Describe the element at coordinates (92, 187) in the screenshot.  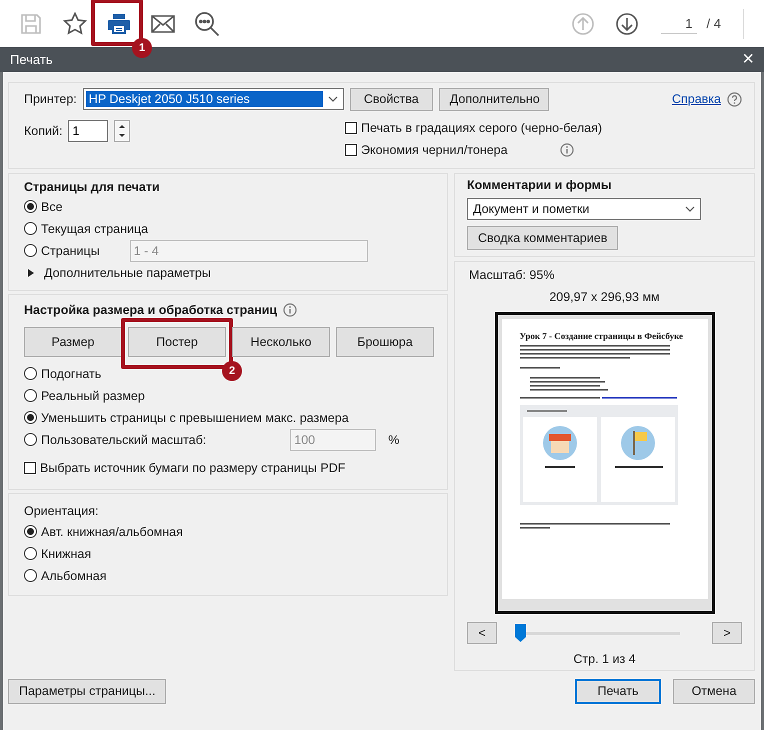
I see `section-heading: Страницы для печати` at that location.